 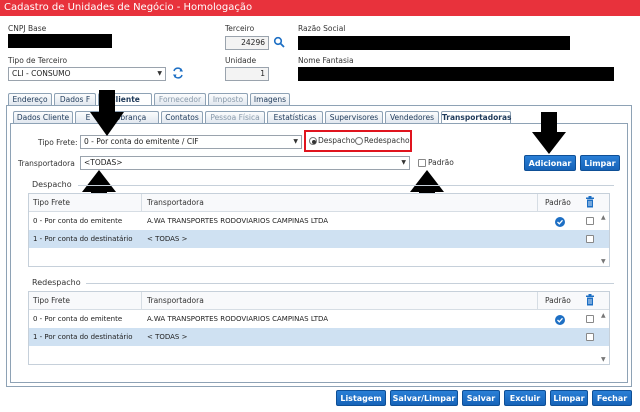 What do you see at coordinates (247, 43) in the screenshot?
I see `terceiro-field: 24296` at bounding box center [247, 43].